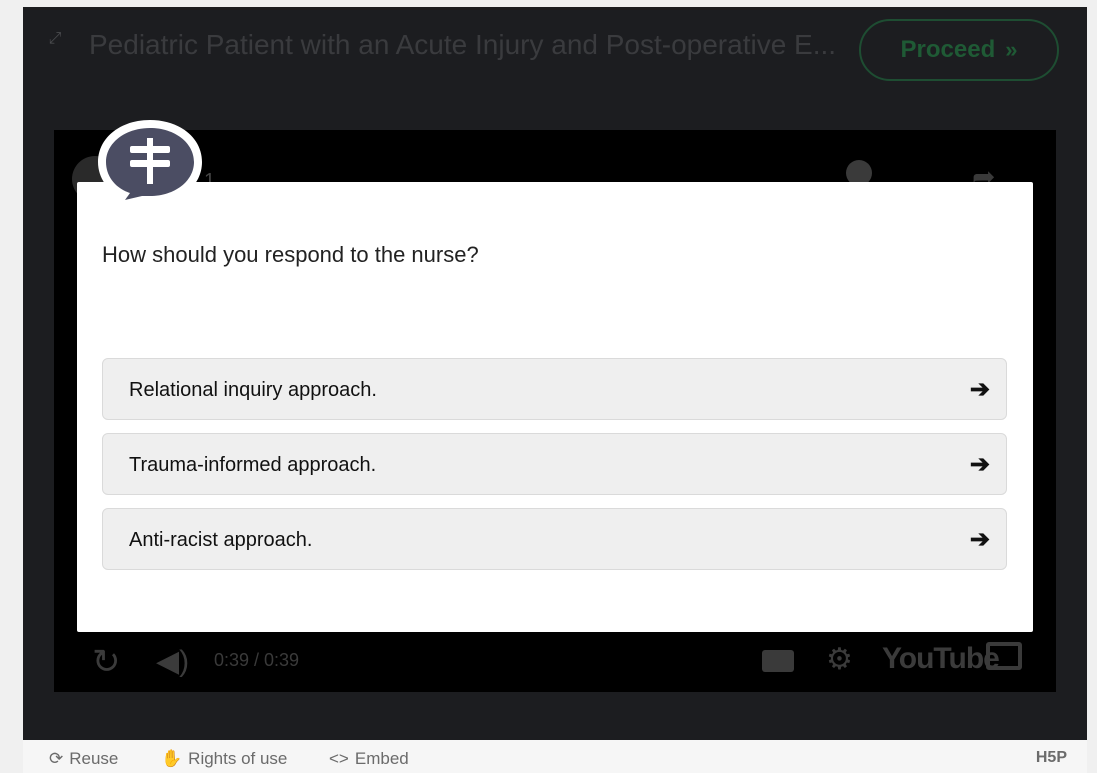 This screenshot has height=773, width=1097. I want to click on volume-icon: ◀), so click(172, 661).